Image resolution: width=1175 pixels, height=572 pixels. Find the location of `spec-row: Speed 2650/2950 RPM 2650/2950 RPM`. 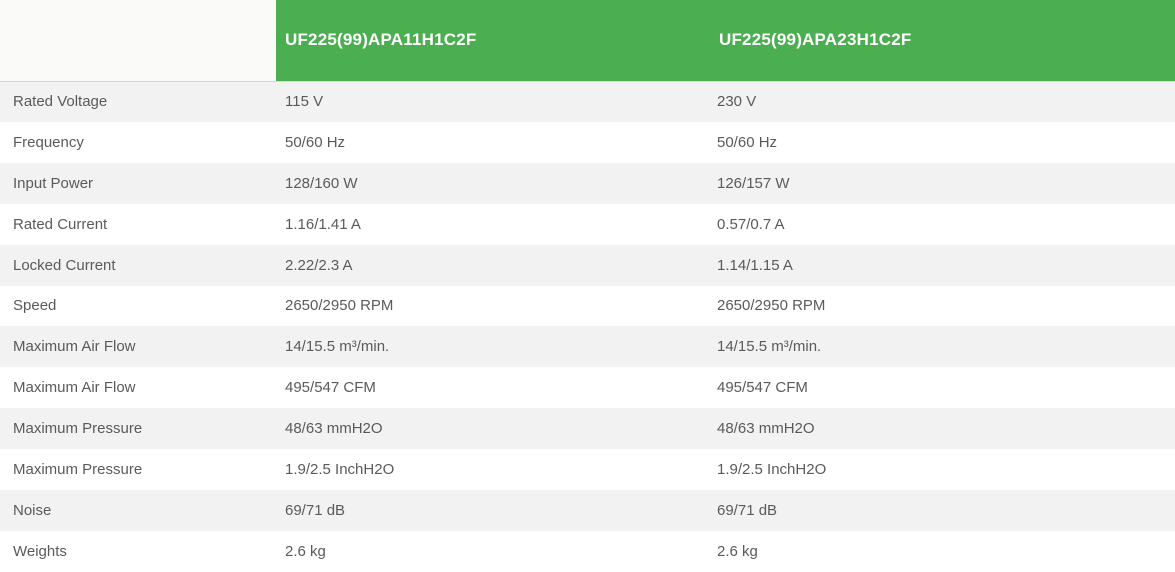

spec-row: Speed 2650/2950 RPM 2650/2950 RPM is located at coordinates (587, 306).